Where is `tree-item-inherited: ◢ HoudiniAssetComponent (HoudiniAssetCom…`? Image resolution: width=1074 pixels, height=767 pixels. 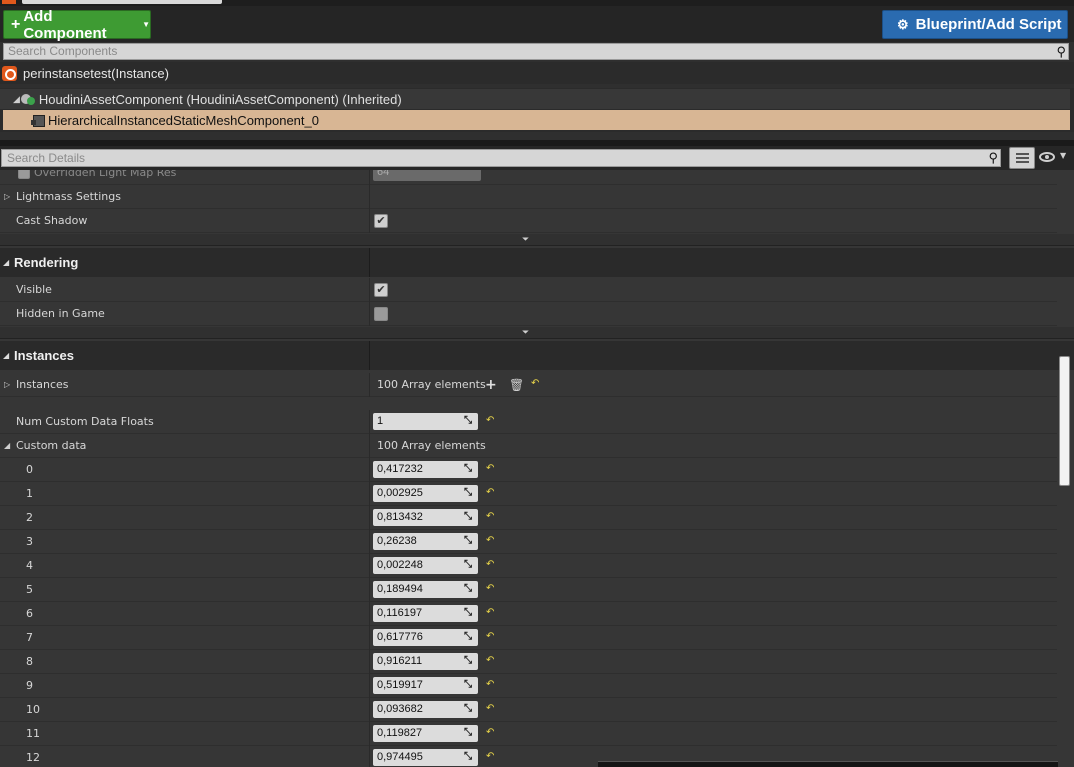 tree-item-inherited: ◢ HoudiniAssetComponent (HoudiniAssetCom… is located at coordinates (535, 99).